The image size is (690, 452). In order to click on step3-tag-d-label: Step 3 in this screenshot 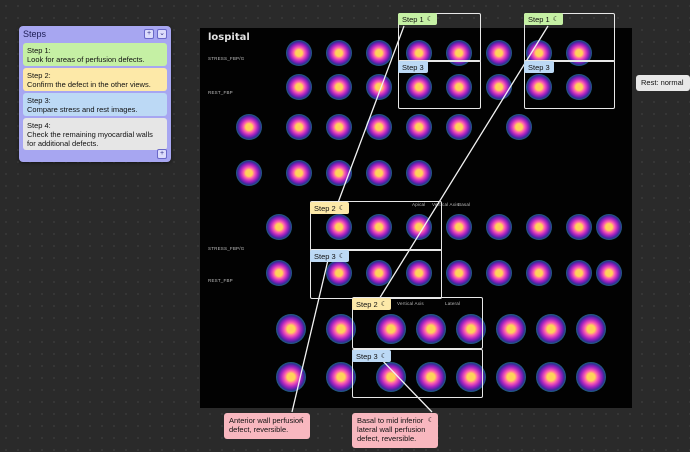, I will do `click(367, 356)`.